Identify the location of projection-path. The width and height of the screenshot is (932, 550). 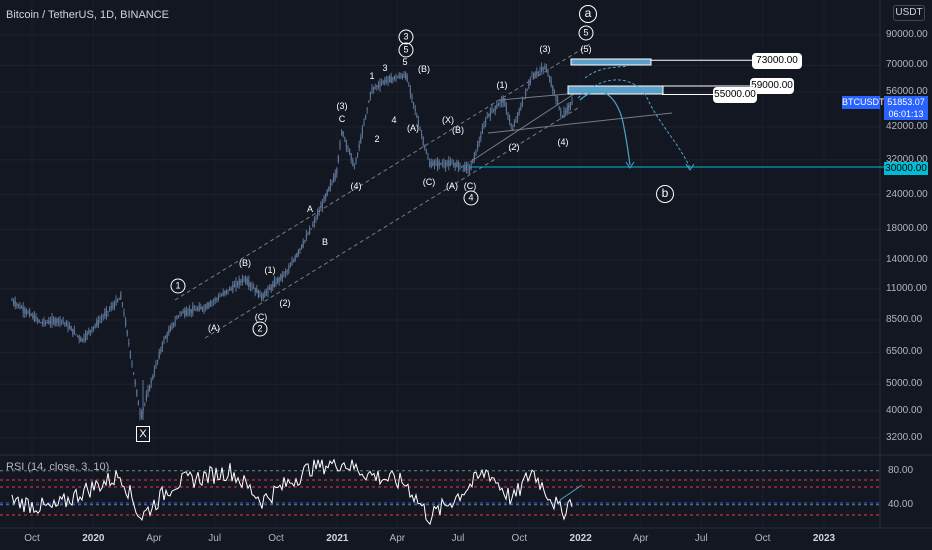
(605, 128).